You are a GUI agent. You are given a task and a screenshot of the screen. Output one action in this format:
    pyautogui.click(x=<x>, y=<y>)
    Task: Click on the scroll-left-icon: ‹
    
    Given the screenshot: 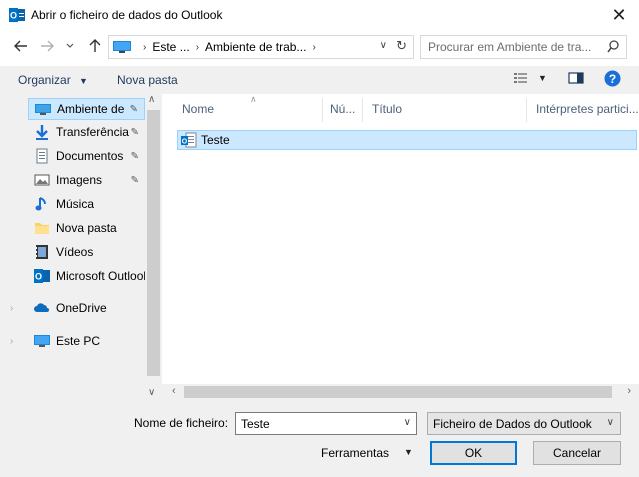 What is the action you would take?
    pyautogui.click(x=174, y=391)
    